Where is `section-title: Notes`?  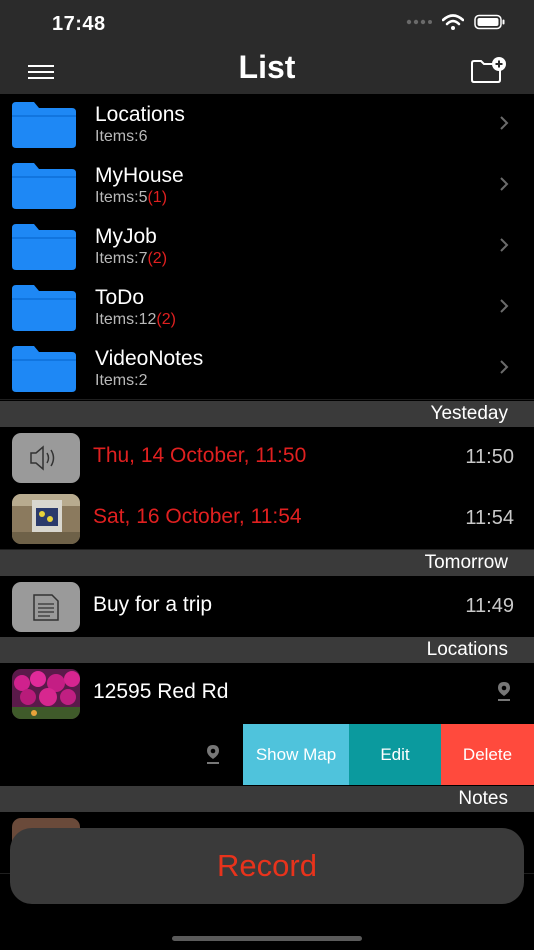
section-title: Notes is located at coordinates (483, 798).